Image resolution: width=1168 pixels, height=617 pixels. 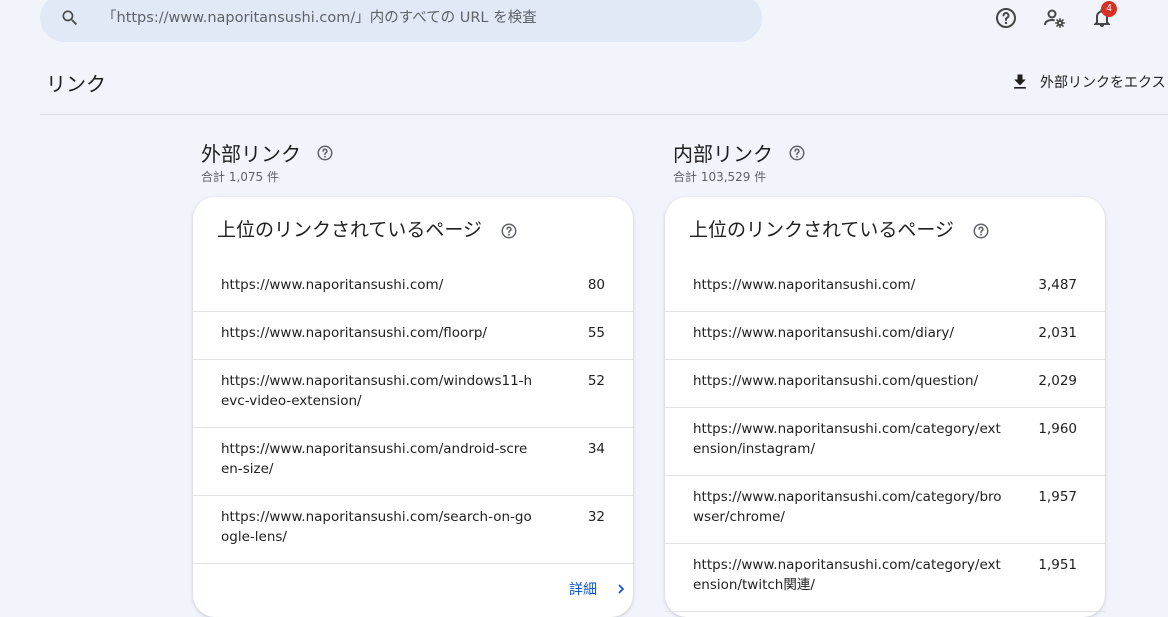 I want to click on table-row: https://www.naporitansushi.com/floorp/55, so click(x=413, y=336).